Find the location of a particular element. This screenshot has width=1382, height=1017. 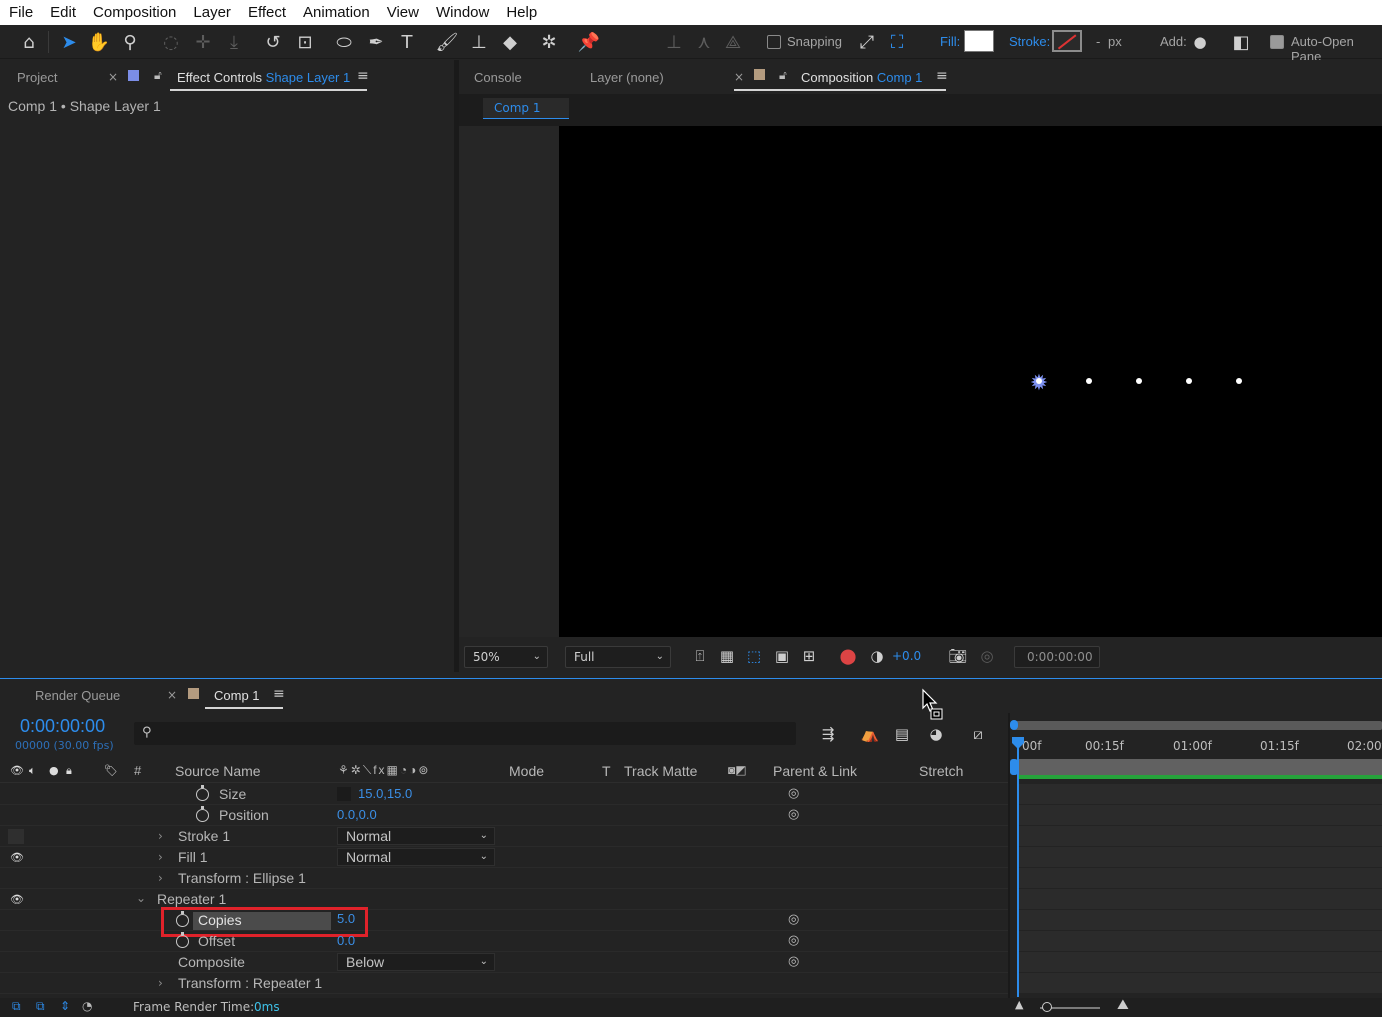

draft-3d-icon: ⛺ is located at coordinates (870, 734).